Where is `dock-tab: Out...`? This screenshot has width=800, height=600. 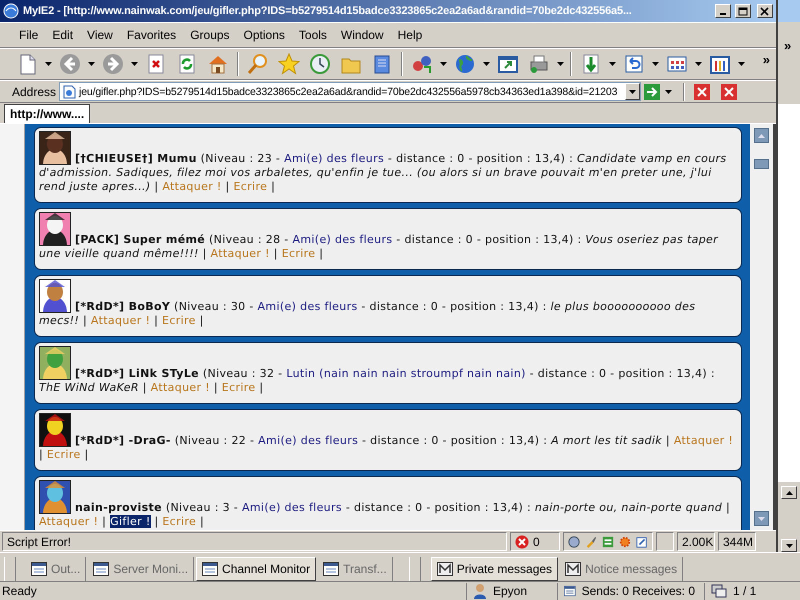 dock-tab: Out... is located at coordinates (56, 569).